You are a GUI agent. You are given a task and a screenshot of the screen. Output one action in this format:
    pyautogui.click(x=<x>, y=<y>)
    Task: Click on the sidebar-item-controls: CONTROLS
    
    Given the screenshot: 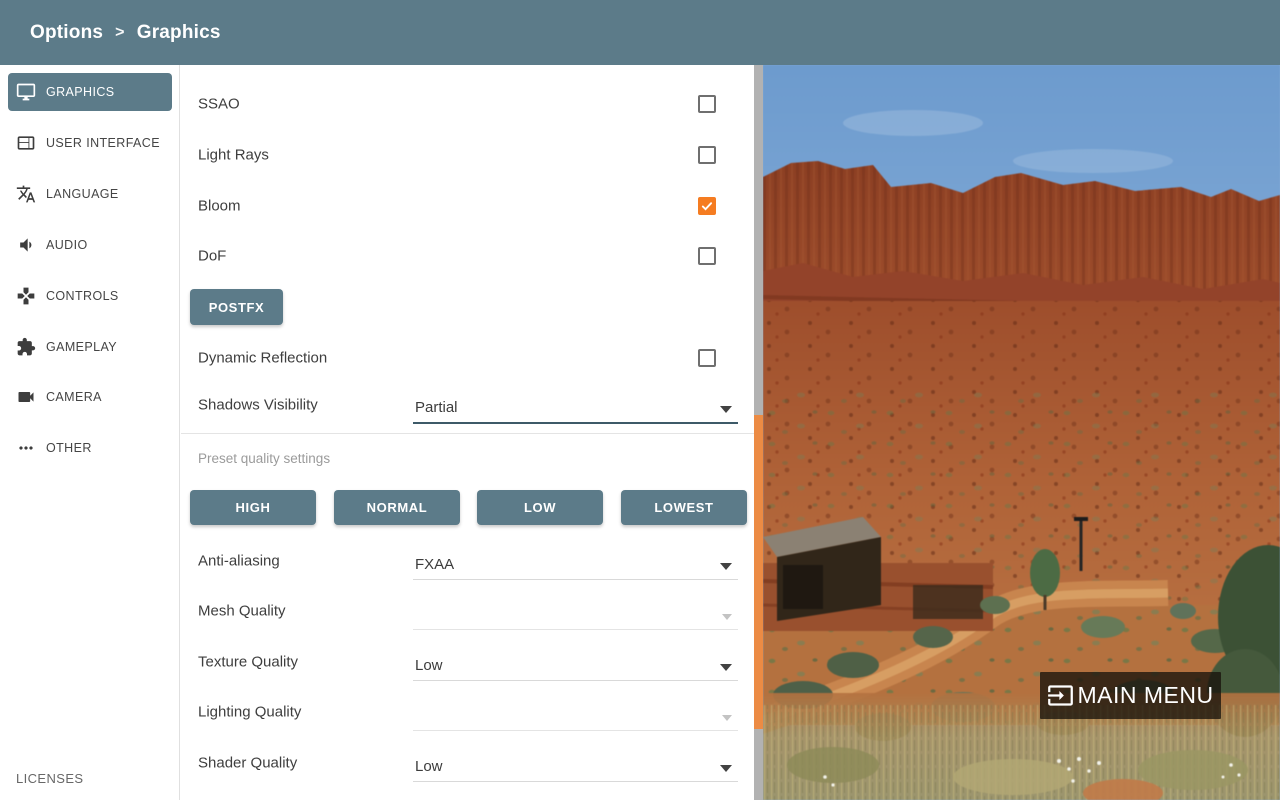 What is the action you would take?
    pyautogui.click(x=90, y=296)
    